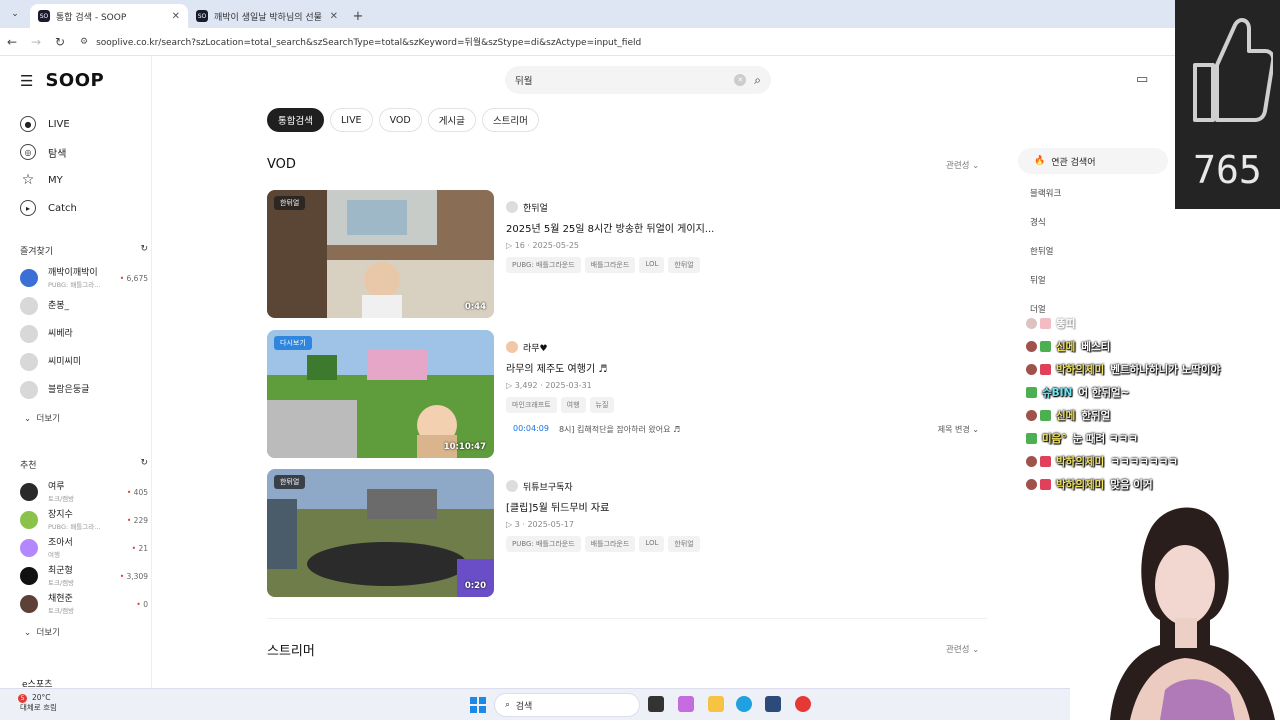  I want to click on favorite-item: 춘봉_, so click(84, 306).